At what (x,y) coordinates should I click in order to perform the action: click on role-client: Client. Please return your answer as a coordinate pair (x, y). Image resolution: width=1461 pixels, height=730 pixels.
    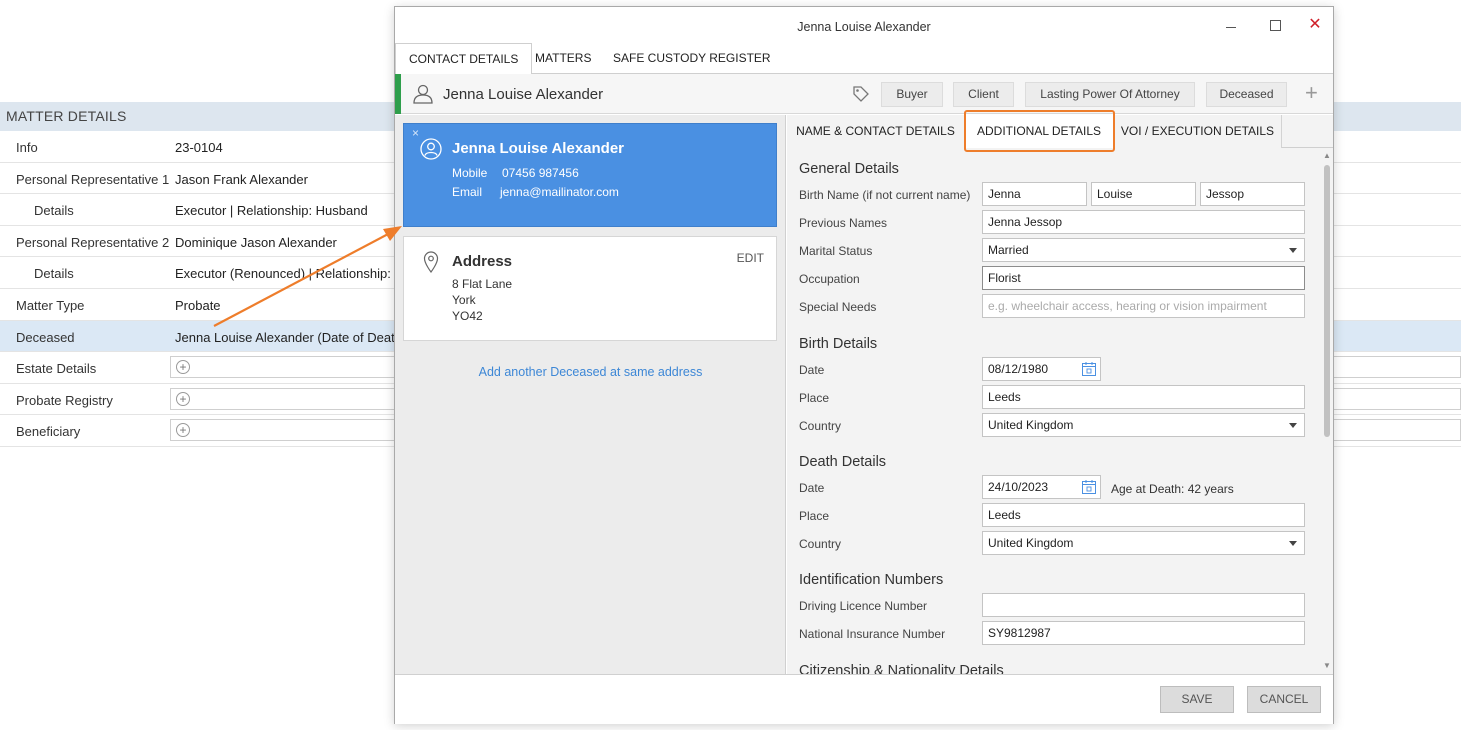
    Looking at the image, I should click on (983, 94).